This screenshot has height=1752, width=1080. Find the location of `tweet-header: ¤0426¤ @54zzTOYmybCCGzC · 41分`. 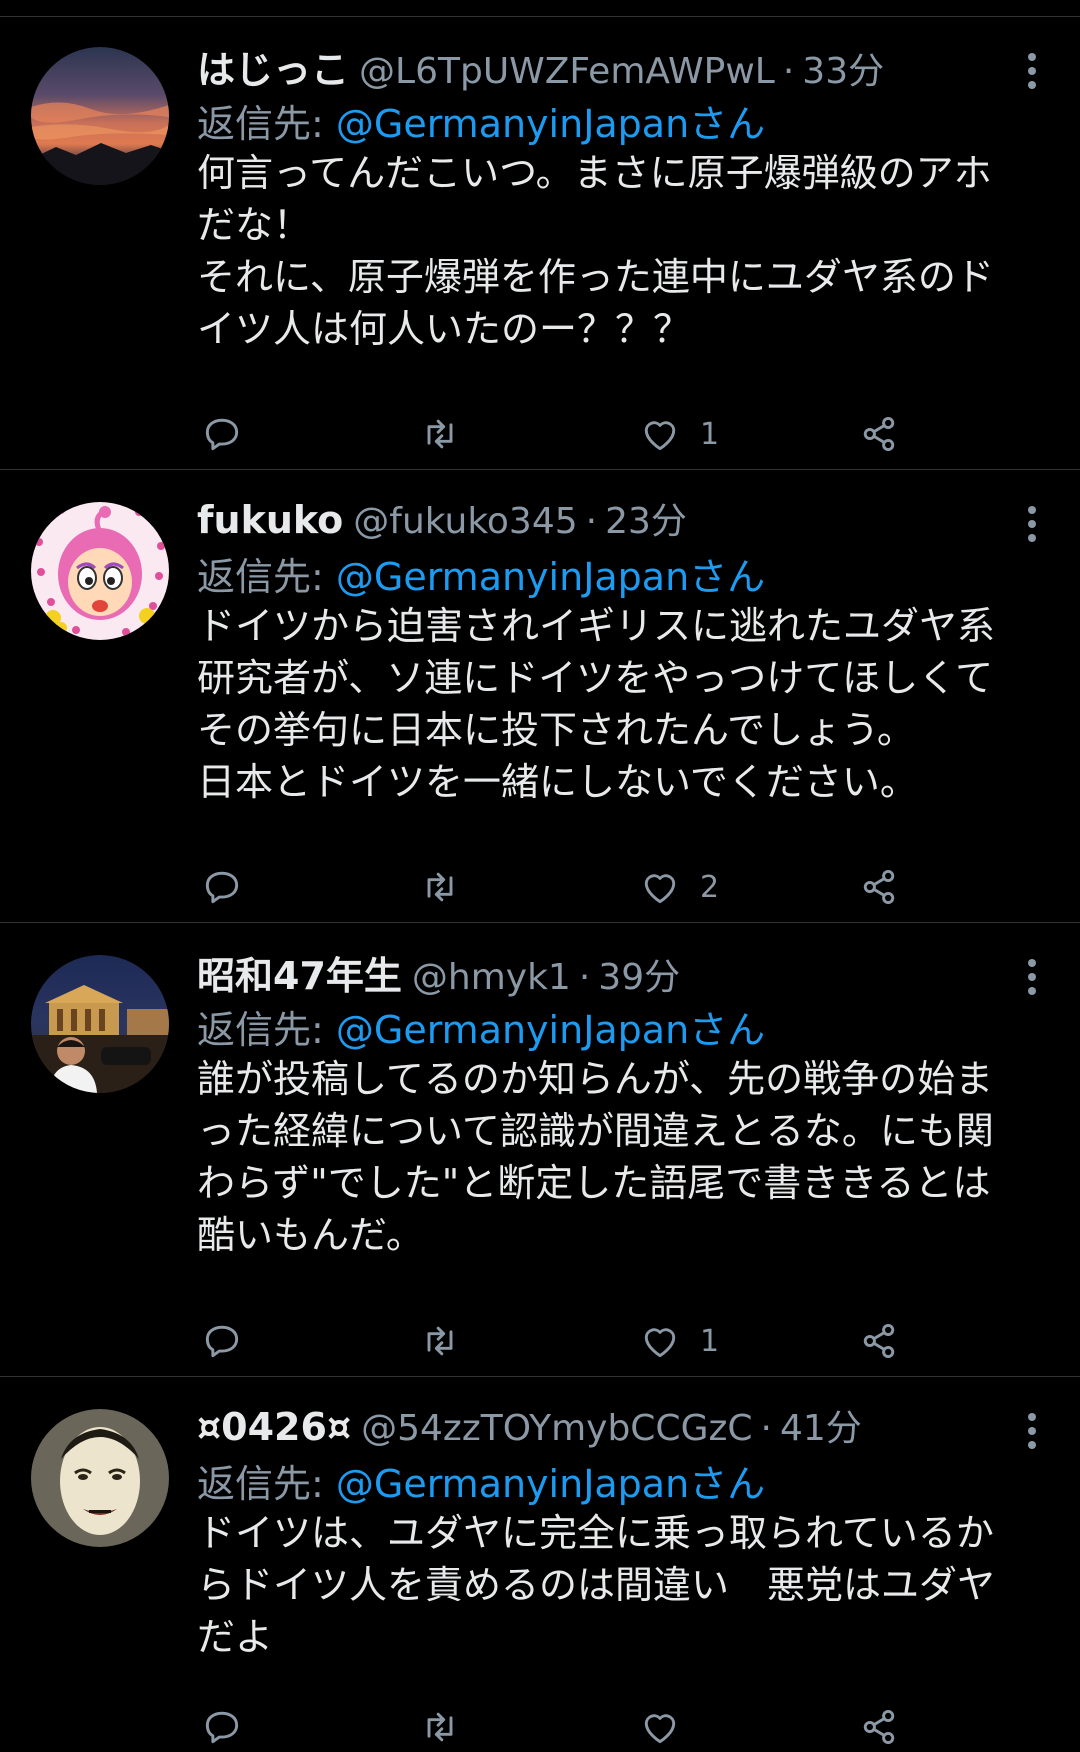

tweet-header: ¤0426¤ @54zzTOYmybCCGzC · 41分 is located at coordinates (616, 1425).